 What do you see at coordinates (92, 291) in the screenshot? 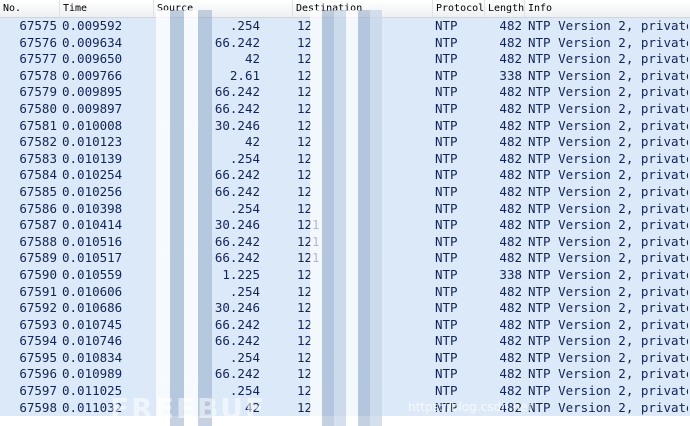
I see `packet-time: 0.010606` at bounding box center [92, 291].